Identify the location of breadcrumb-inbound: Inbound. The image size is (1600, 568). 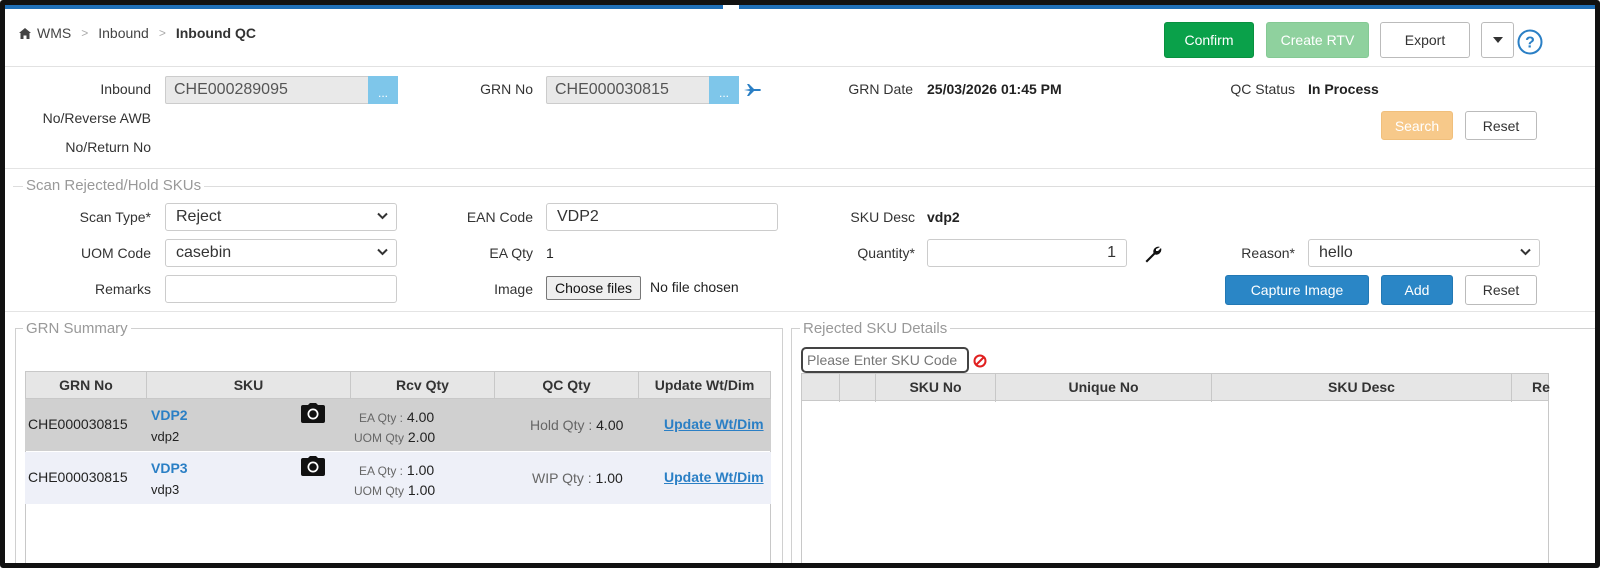
(123, 33).